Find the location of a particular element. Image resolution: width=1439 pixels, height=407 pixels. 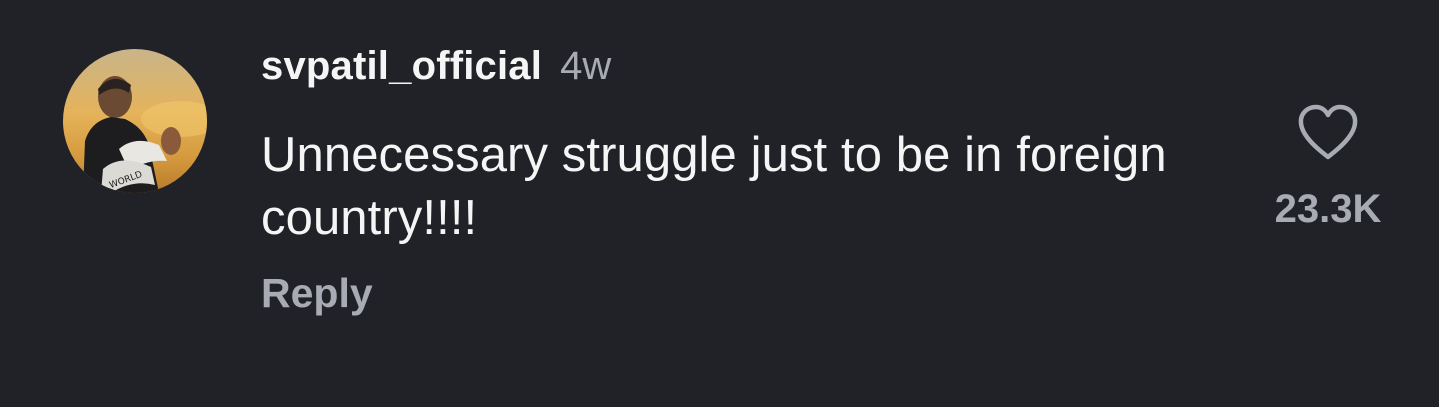

reply-button: Reply is located at coordinates (317, 293).